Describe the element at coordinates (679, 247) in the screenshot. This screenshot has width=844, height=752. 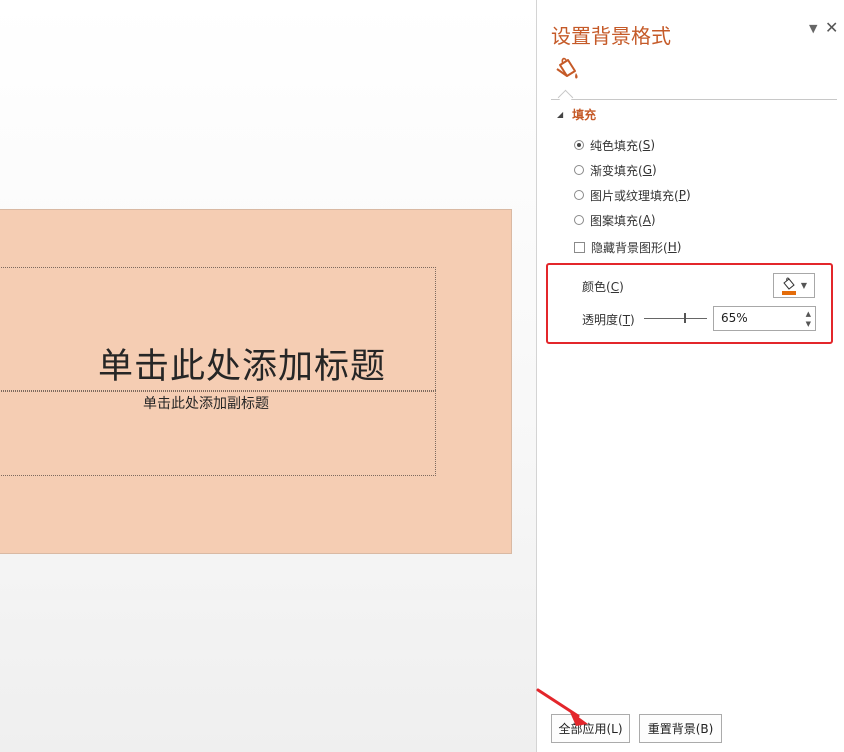
I see `hide-graphics-label-post: )` at that location.